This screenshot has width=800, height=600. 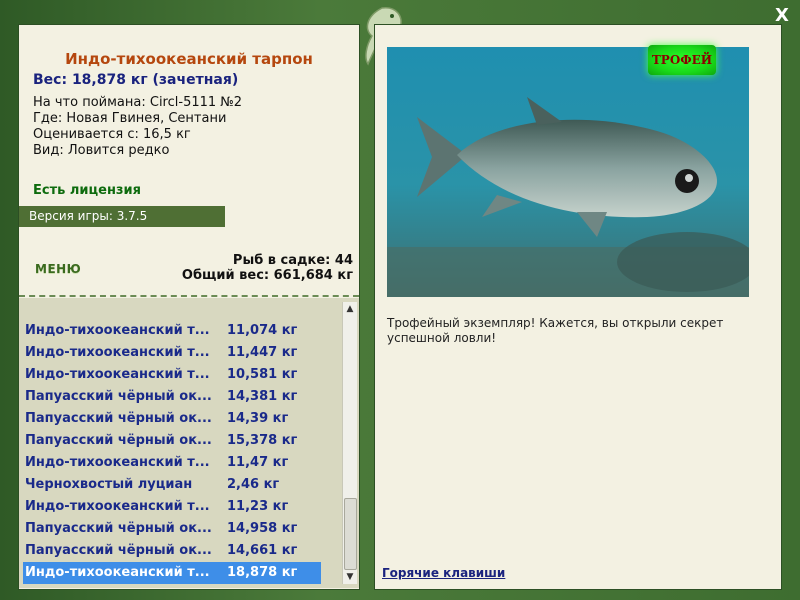 I want to click on divider, so click(x=189, y=296).